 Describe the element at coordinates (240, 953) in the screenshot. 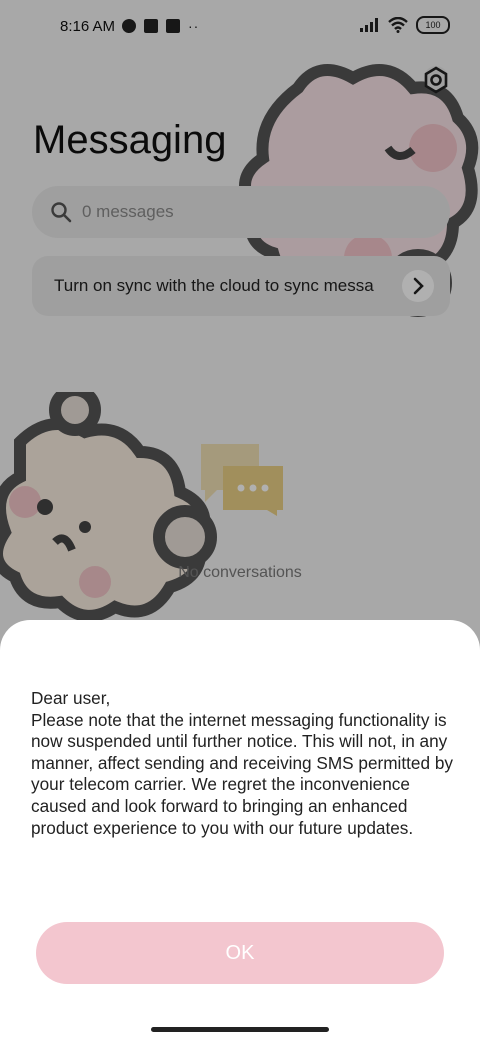

I see `ok-button: OK` at that location.